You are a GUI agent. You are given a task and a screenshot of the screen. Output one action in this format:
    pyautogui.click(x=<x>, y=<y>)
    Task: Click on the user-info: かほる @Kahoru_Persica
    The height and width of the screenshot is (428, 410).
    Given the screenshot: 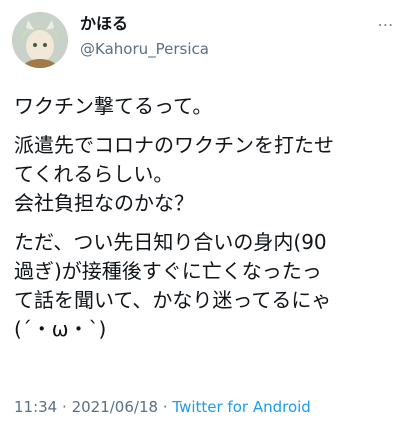 What is the action you would take?
    pyautogui.click(x=144, y=37)
    